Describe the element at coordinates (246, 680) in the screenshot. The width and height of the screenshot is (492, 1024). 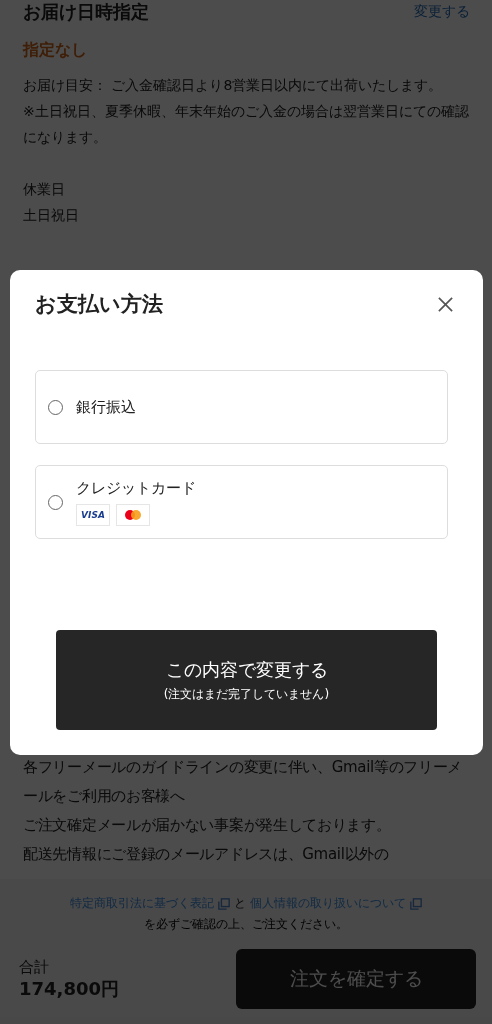
I see `submit-button: この内容で変更する (注文はまだ完了していません)` at that location.